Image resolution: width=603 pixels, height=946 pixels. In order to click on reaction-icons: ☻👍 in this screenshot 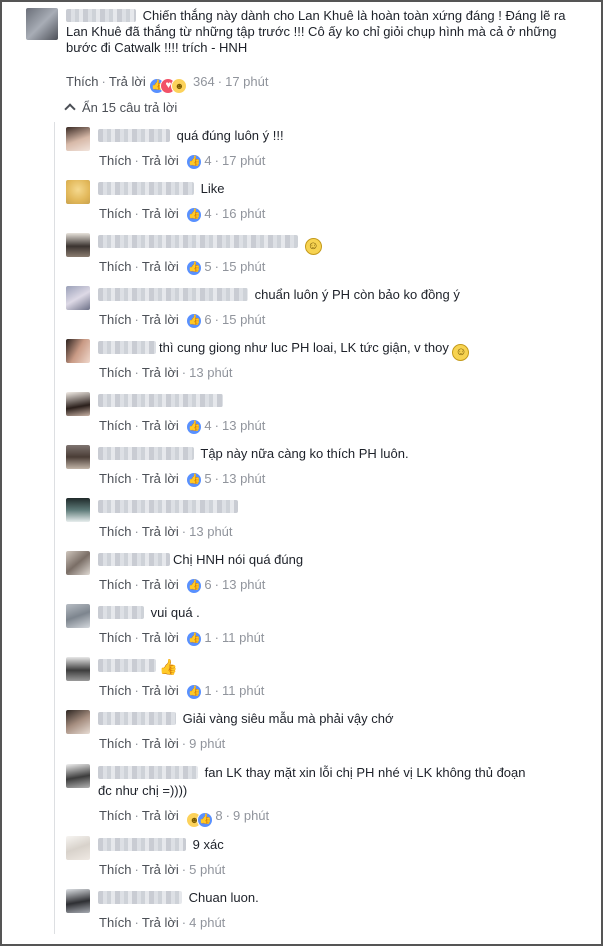, I will do `click(200, 819)`.